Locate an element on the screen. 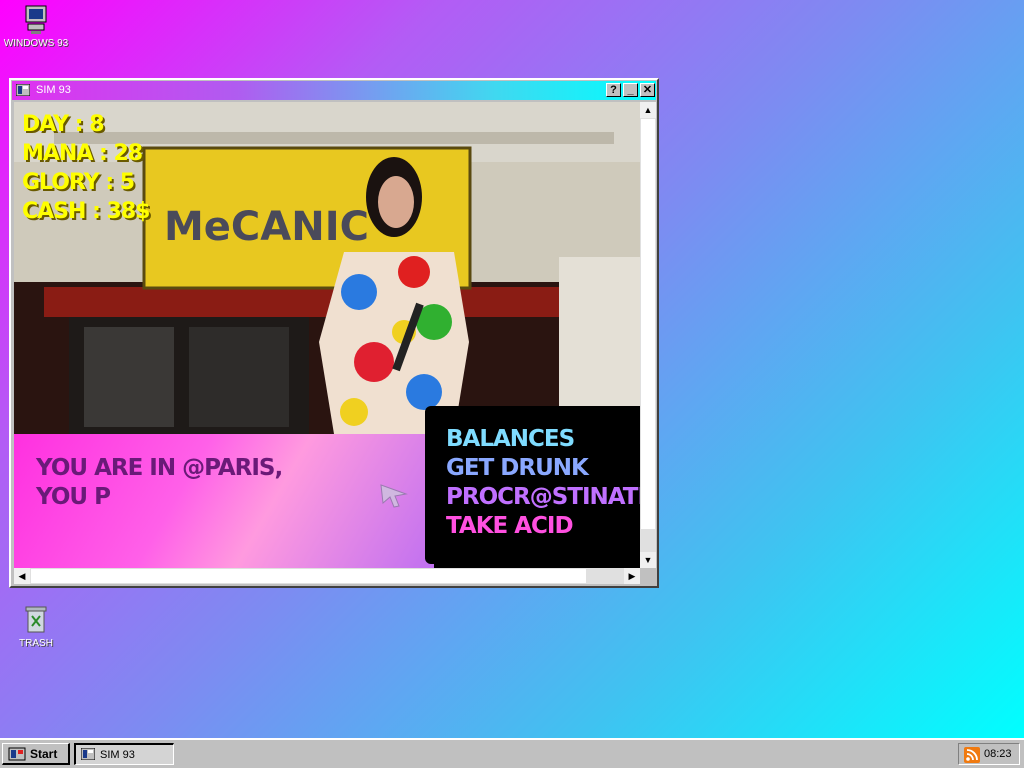 The width and height of the screenshot is (1024, 768). desktop-icon-label: TRASH is located at coordinates (36, 643).